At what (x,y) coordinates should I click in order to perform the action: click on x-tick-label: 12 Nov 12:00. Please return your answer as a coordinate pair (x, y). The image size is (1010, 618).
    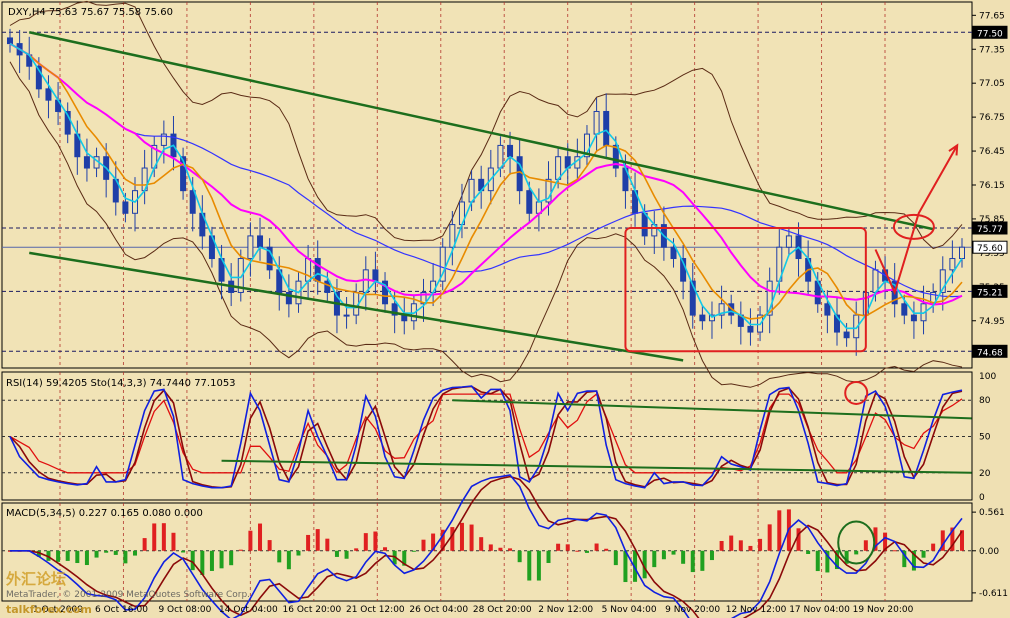
    Looking at the image, I should click on (756, 610).